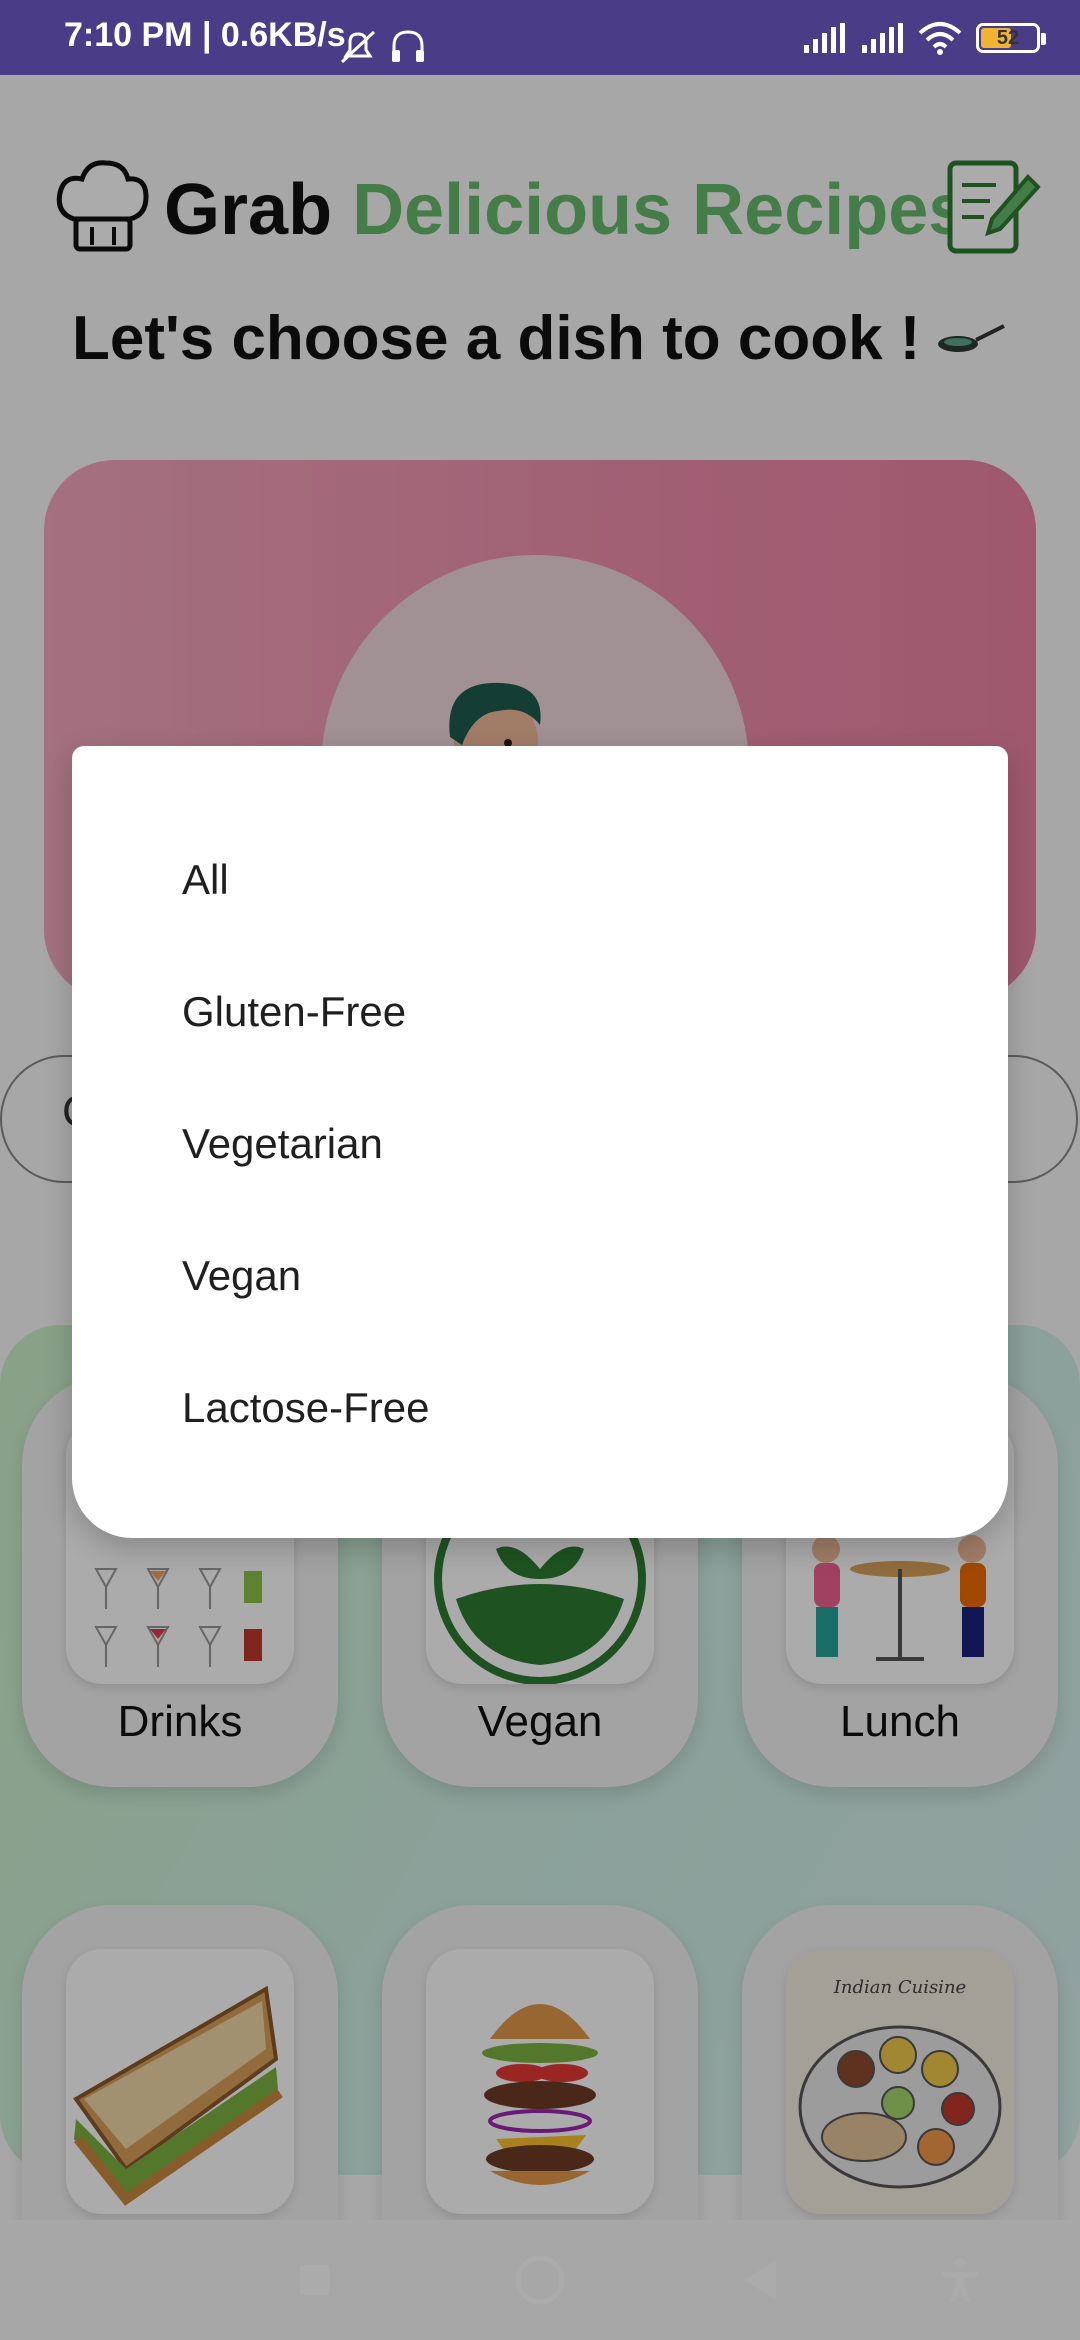  What do you see at coordinates (282, 1144) in the screenshot?
I see `option-vegetarian: Vegetarian` at bounding box center [282, 1144].